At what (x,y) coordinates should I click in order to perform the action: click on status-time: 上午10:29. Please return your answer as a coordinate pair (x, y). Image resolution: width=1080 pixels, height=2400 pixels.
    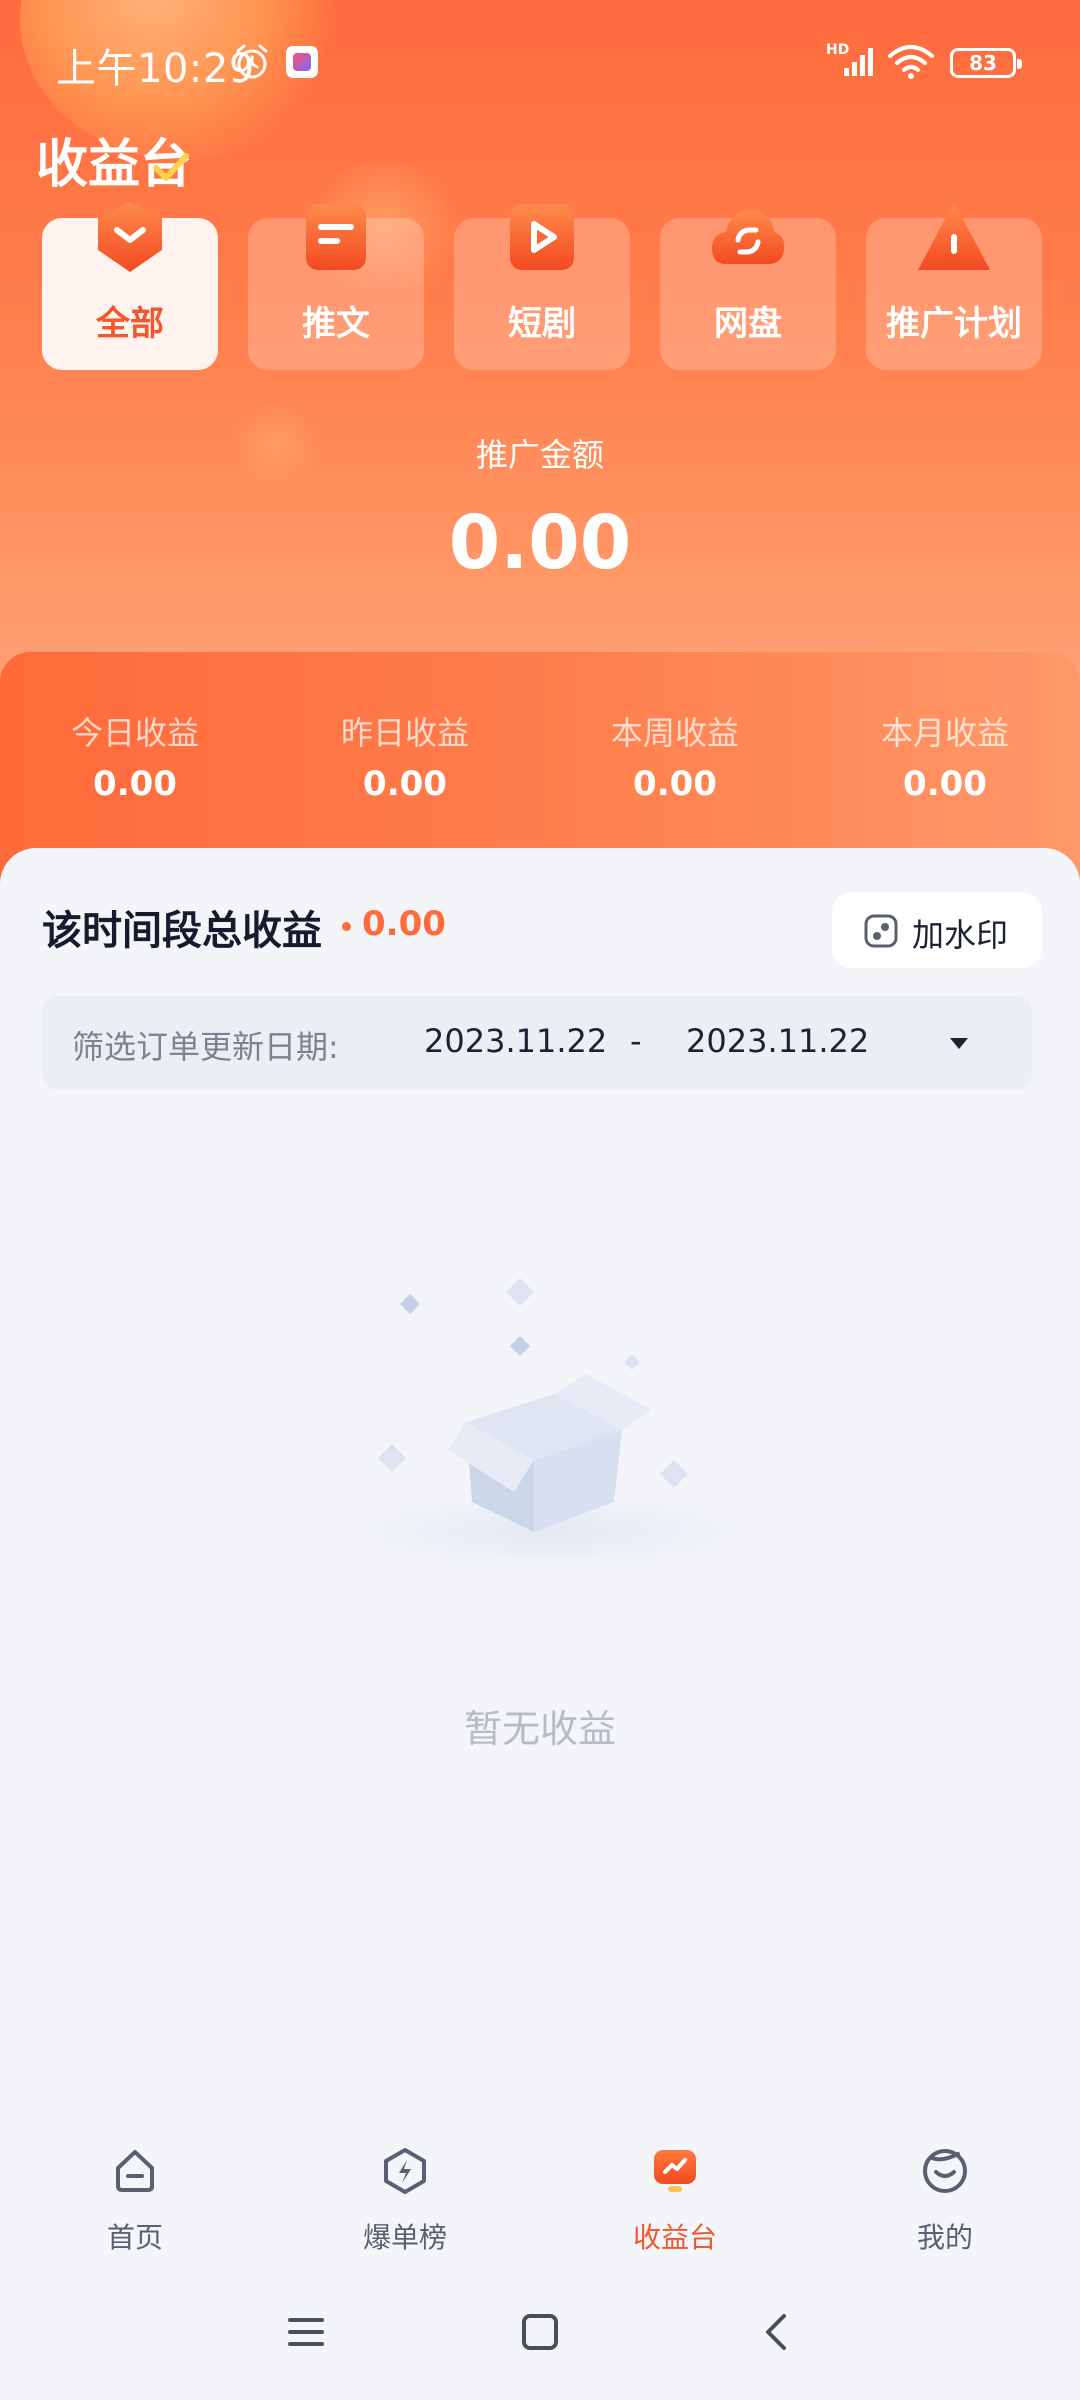
    Looking at the image, I should click on (155, 69).